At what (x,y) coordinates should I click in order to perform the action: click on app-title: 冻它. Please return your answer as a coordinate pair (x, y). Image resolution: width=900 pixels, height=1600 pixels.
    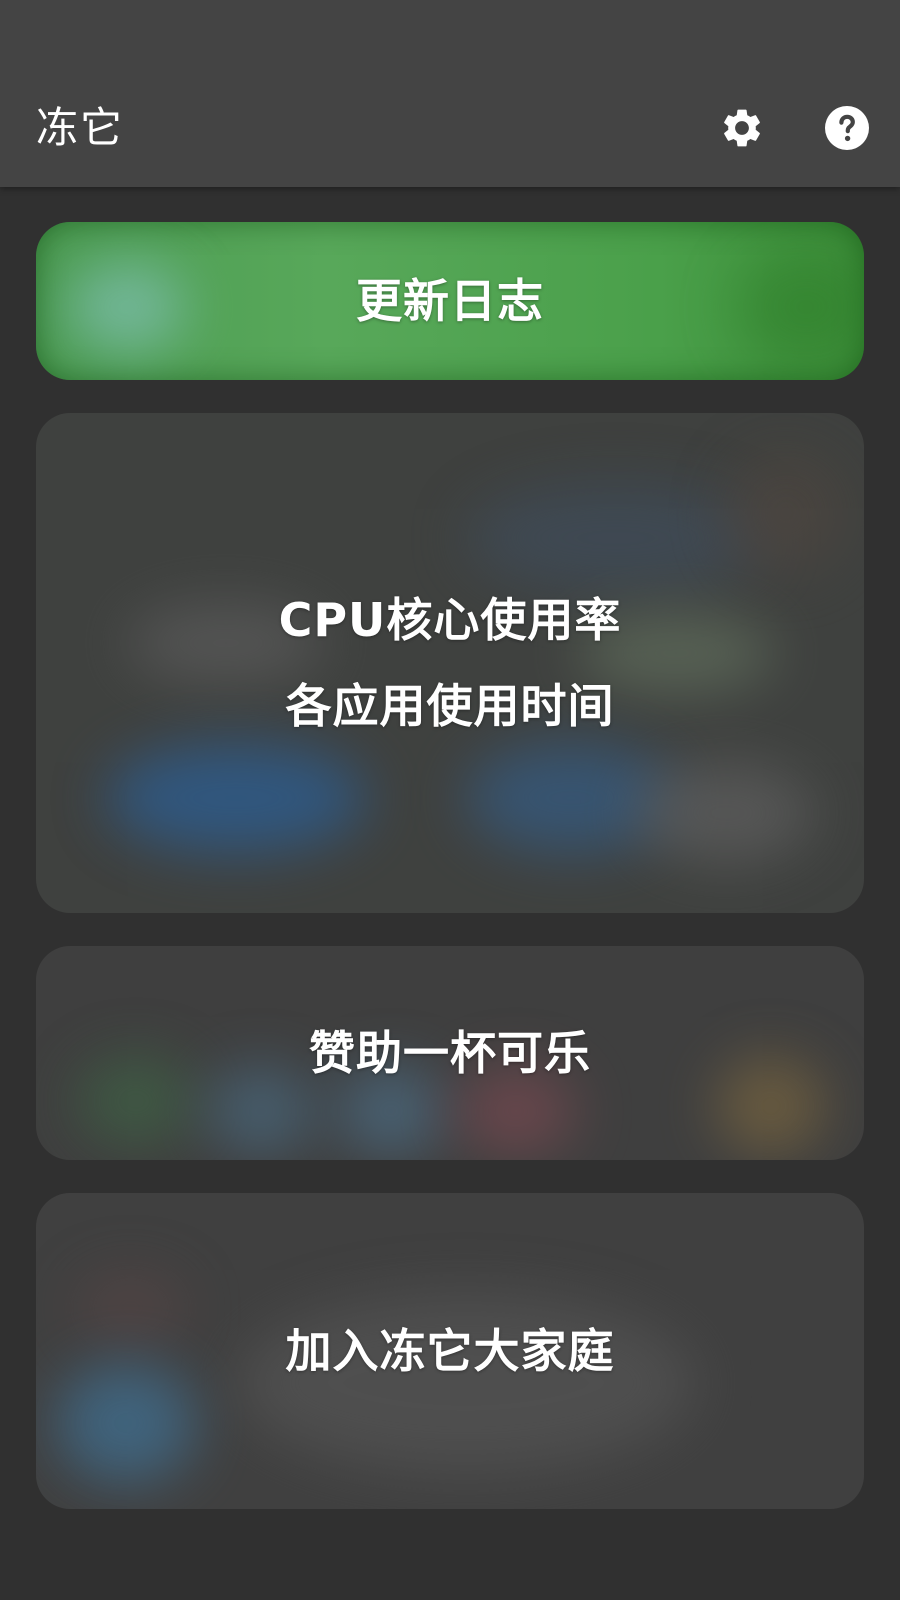
    Looking at the image, I should click on (80, 127).